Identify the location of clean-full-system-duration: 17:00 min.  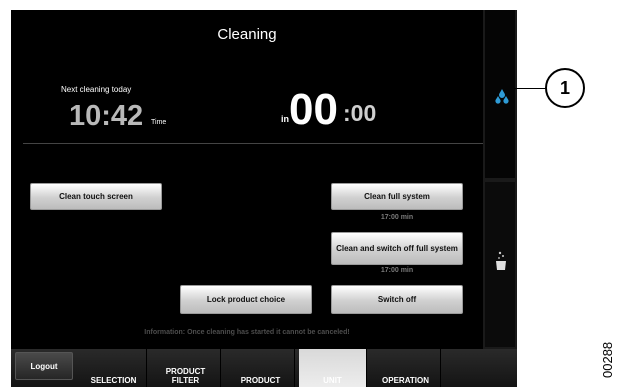
(397, 217).